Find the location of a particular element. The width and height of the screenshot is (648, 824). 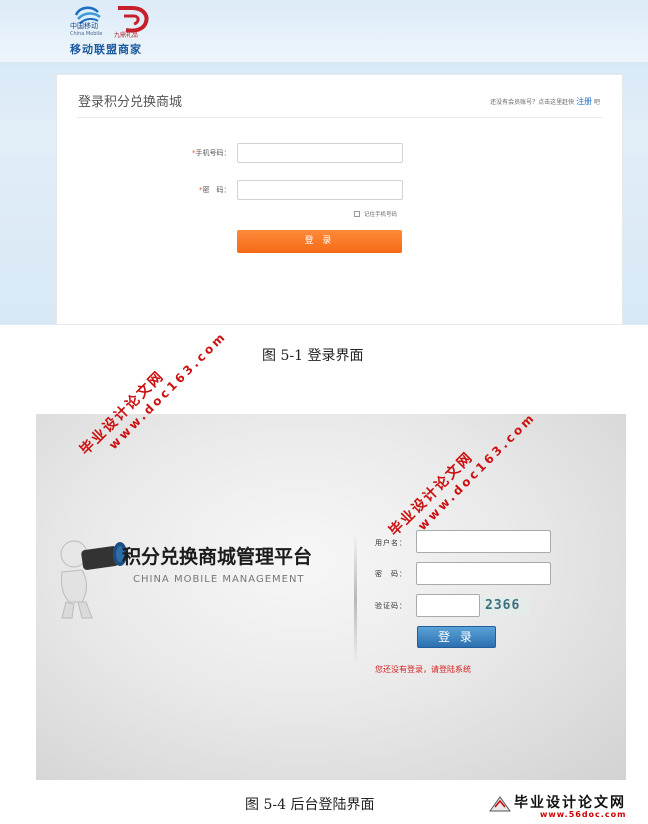

platform-title: 积分兑换商城管理平台 is located at coordinates (217, 557).